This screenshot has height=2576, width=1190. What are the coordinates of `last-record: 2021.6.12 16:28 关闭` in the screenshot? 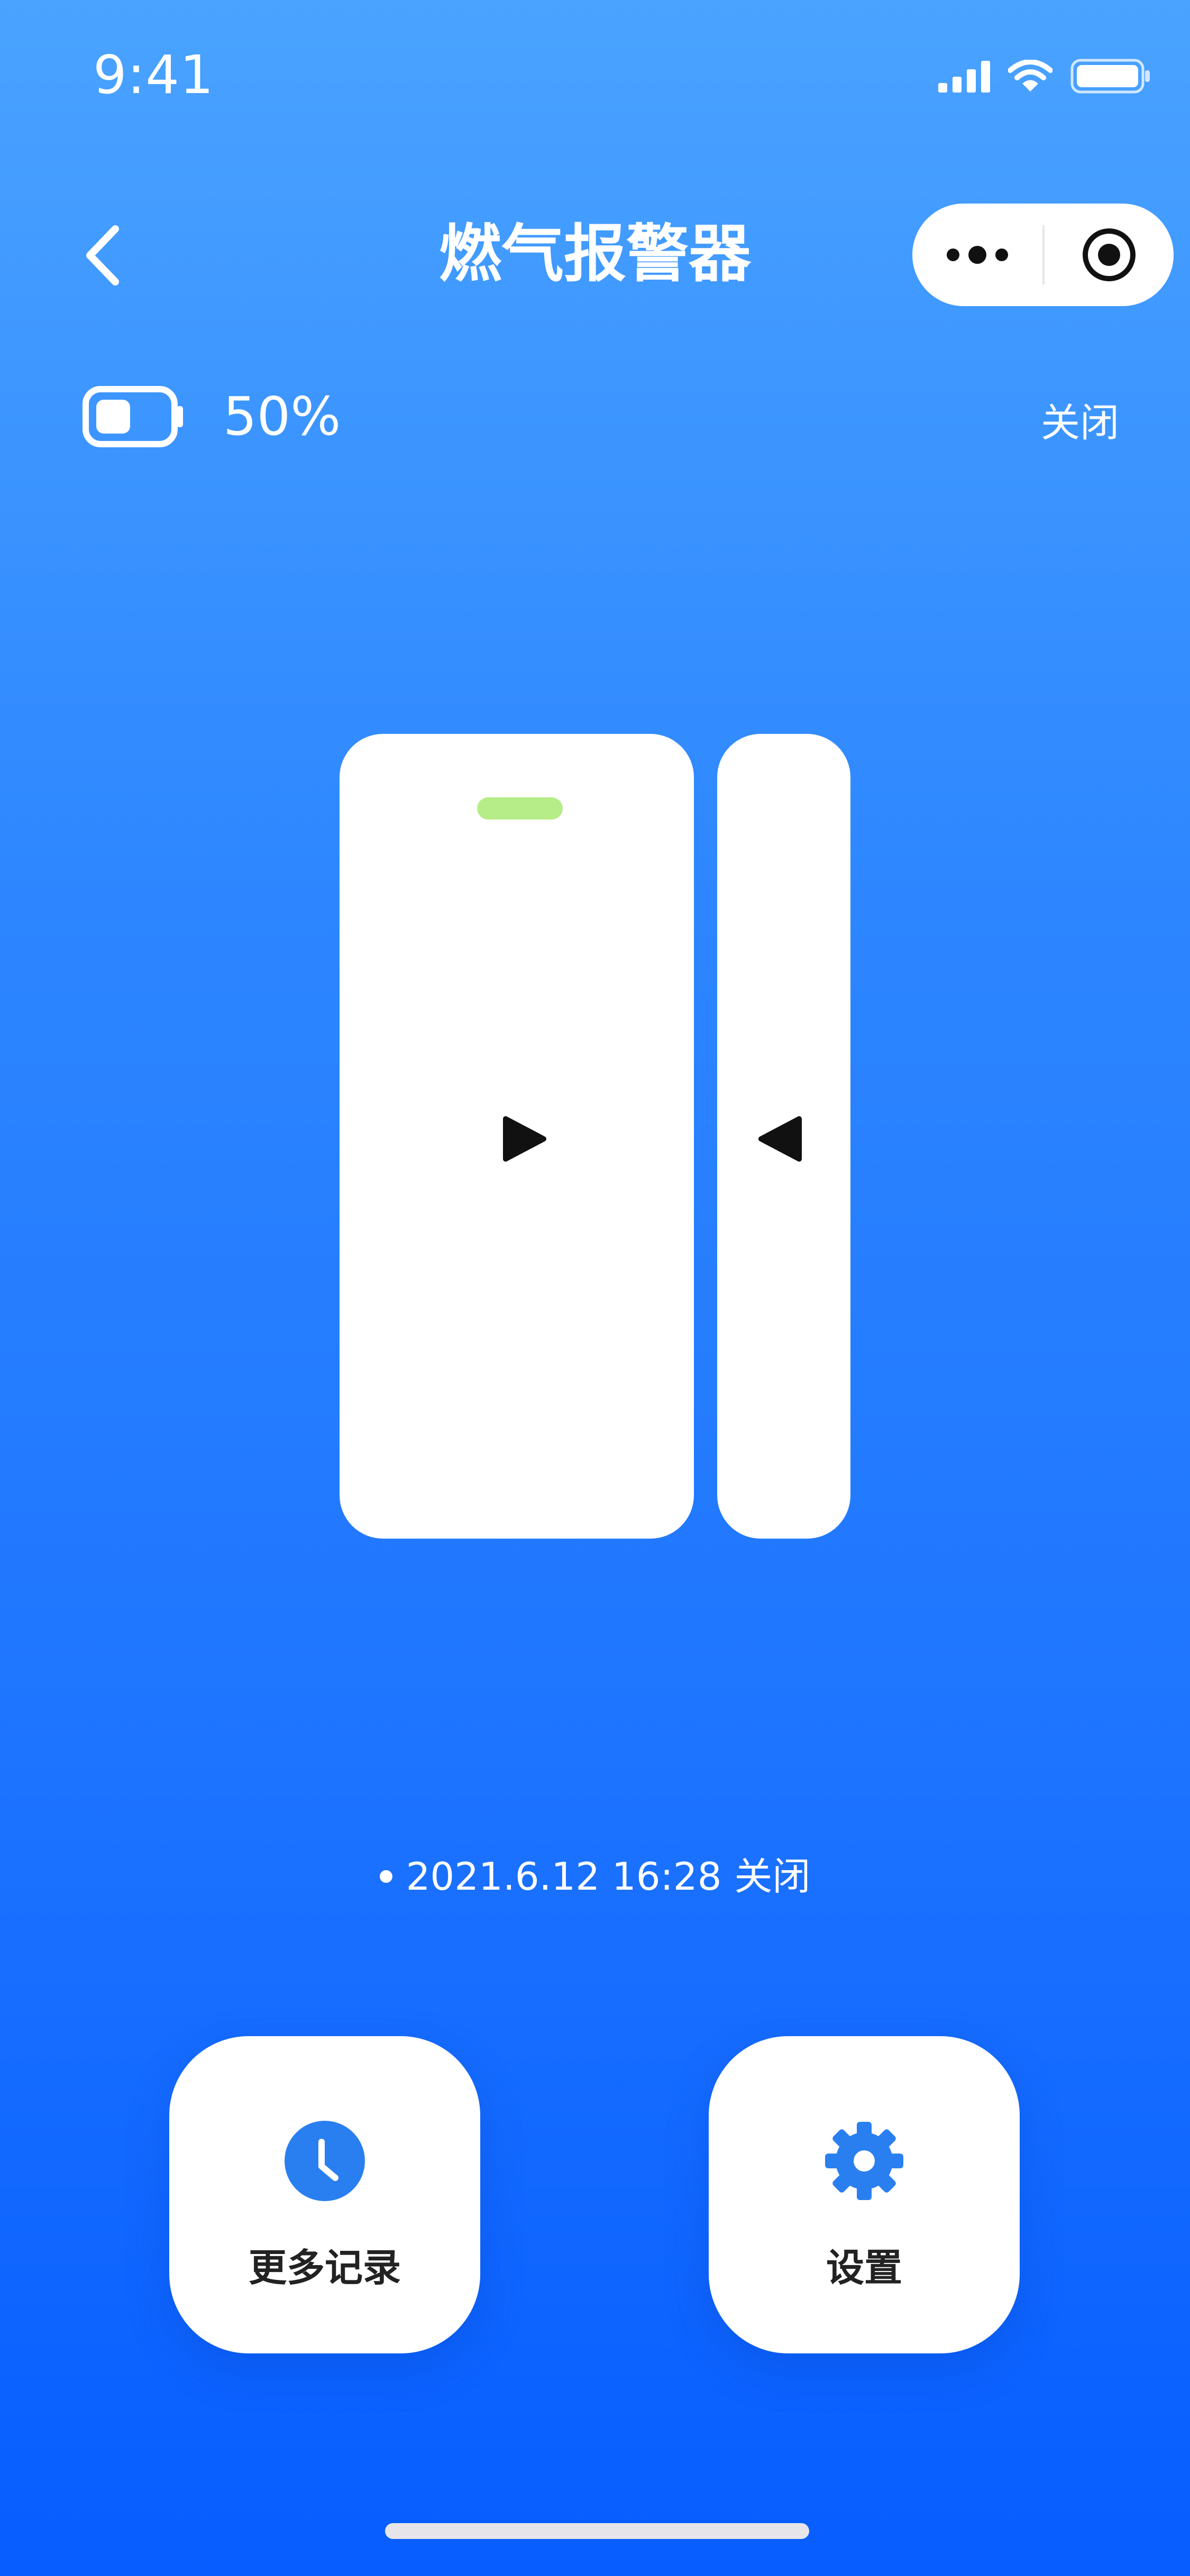 It's located at (595, 1876).